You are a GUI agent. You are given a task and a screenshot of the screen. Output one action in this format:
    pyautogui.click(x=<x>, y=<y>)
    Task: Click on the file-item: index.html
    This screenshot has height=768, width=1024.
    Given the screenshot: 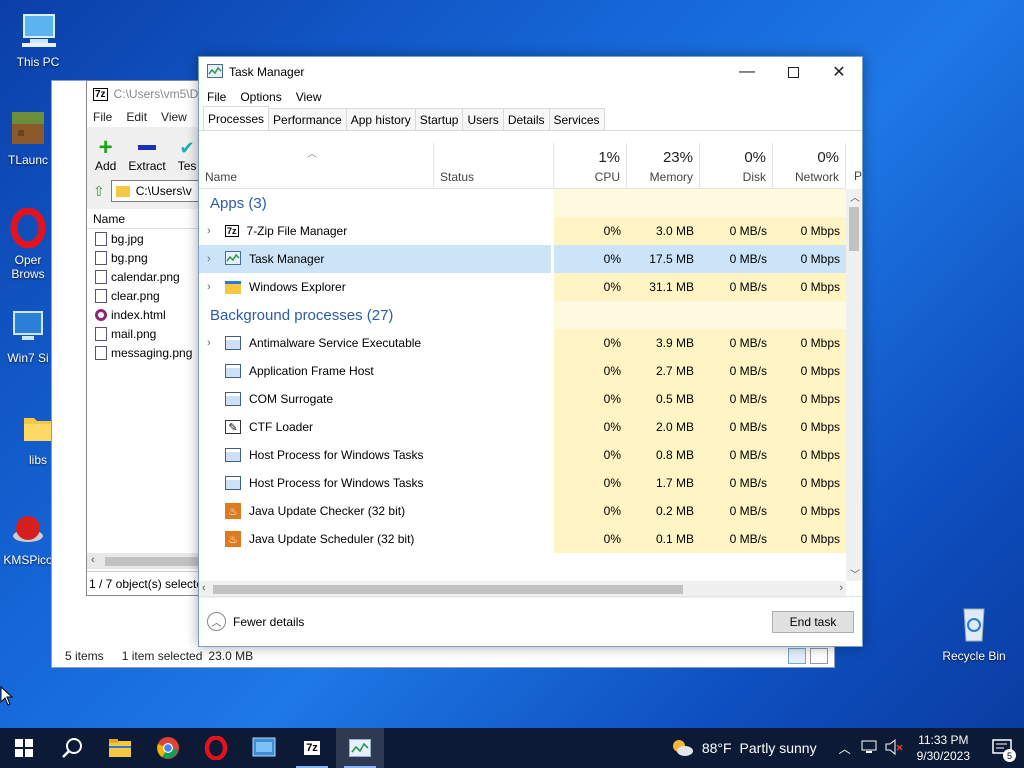 What is the action you would take?
    pyautogui.click(x=146, y=314)
    